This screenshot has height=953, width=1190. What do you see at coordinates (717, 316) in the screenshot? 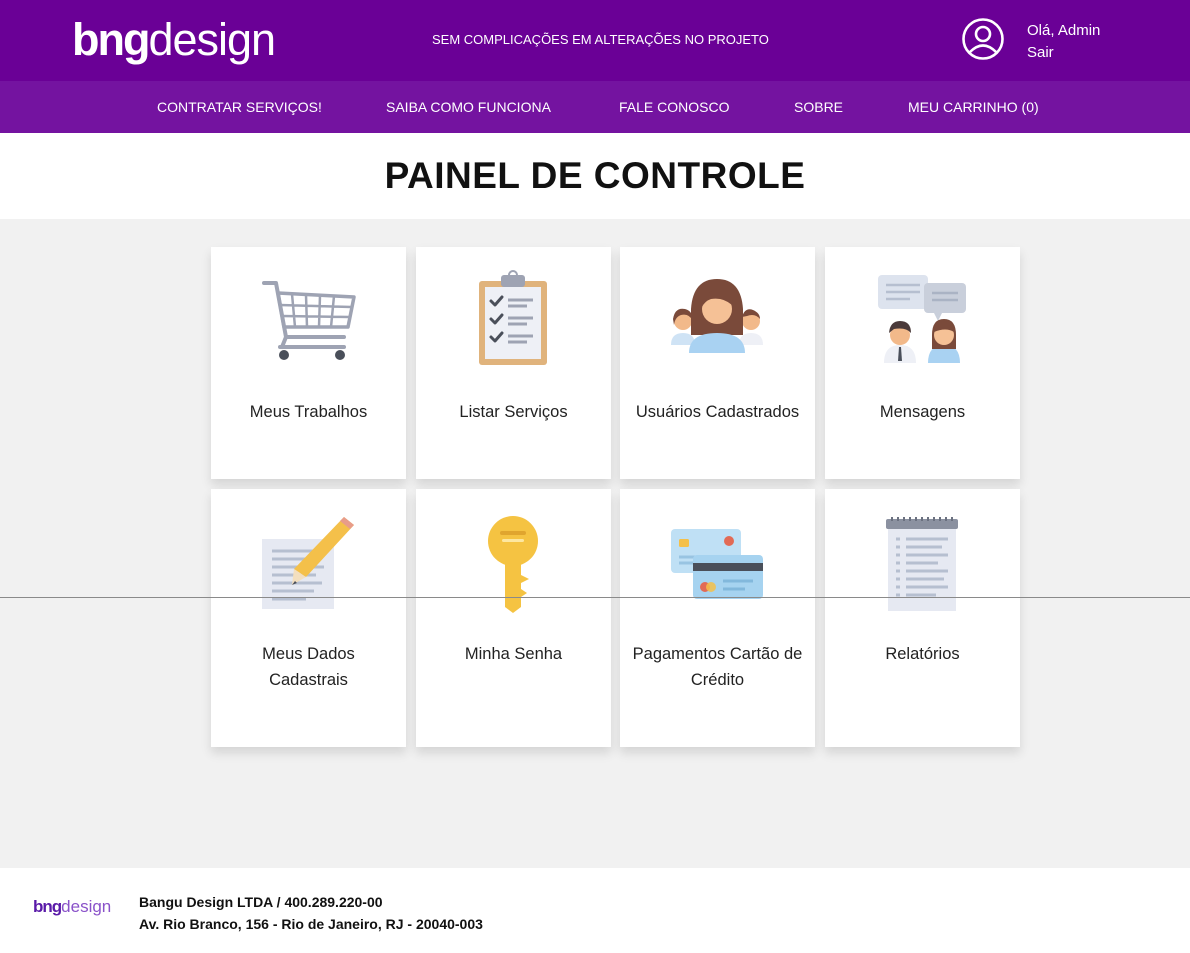
I see `users-group-icon` at bounding box center [717, 316].